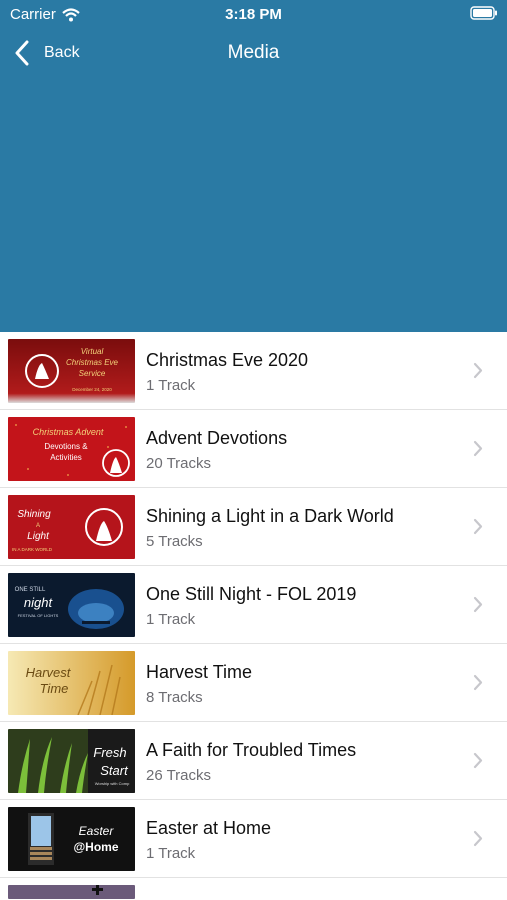  What do you see at coordinates (68, 432) in the screenshot?
I see `thumb-text: Christmas Advent` at bounding box center [68, 432].